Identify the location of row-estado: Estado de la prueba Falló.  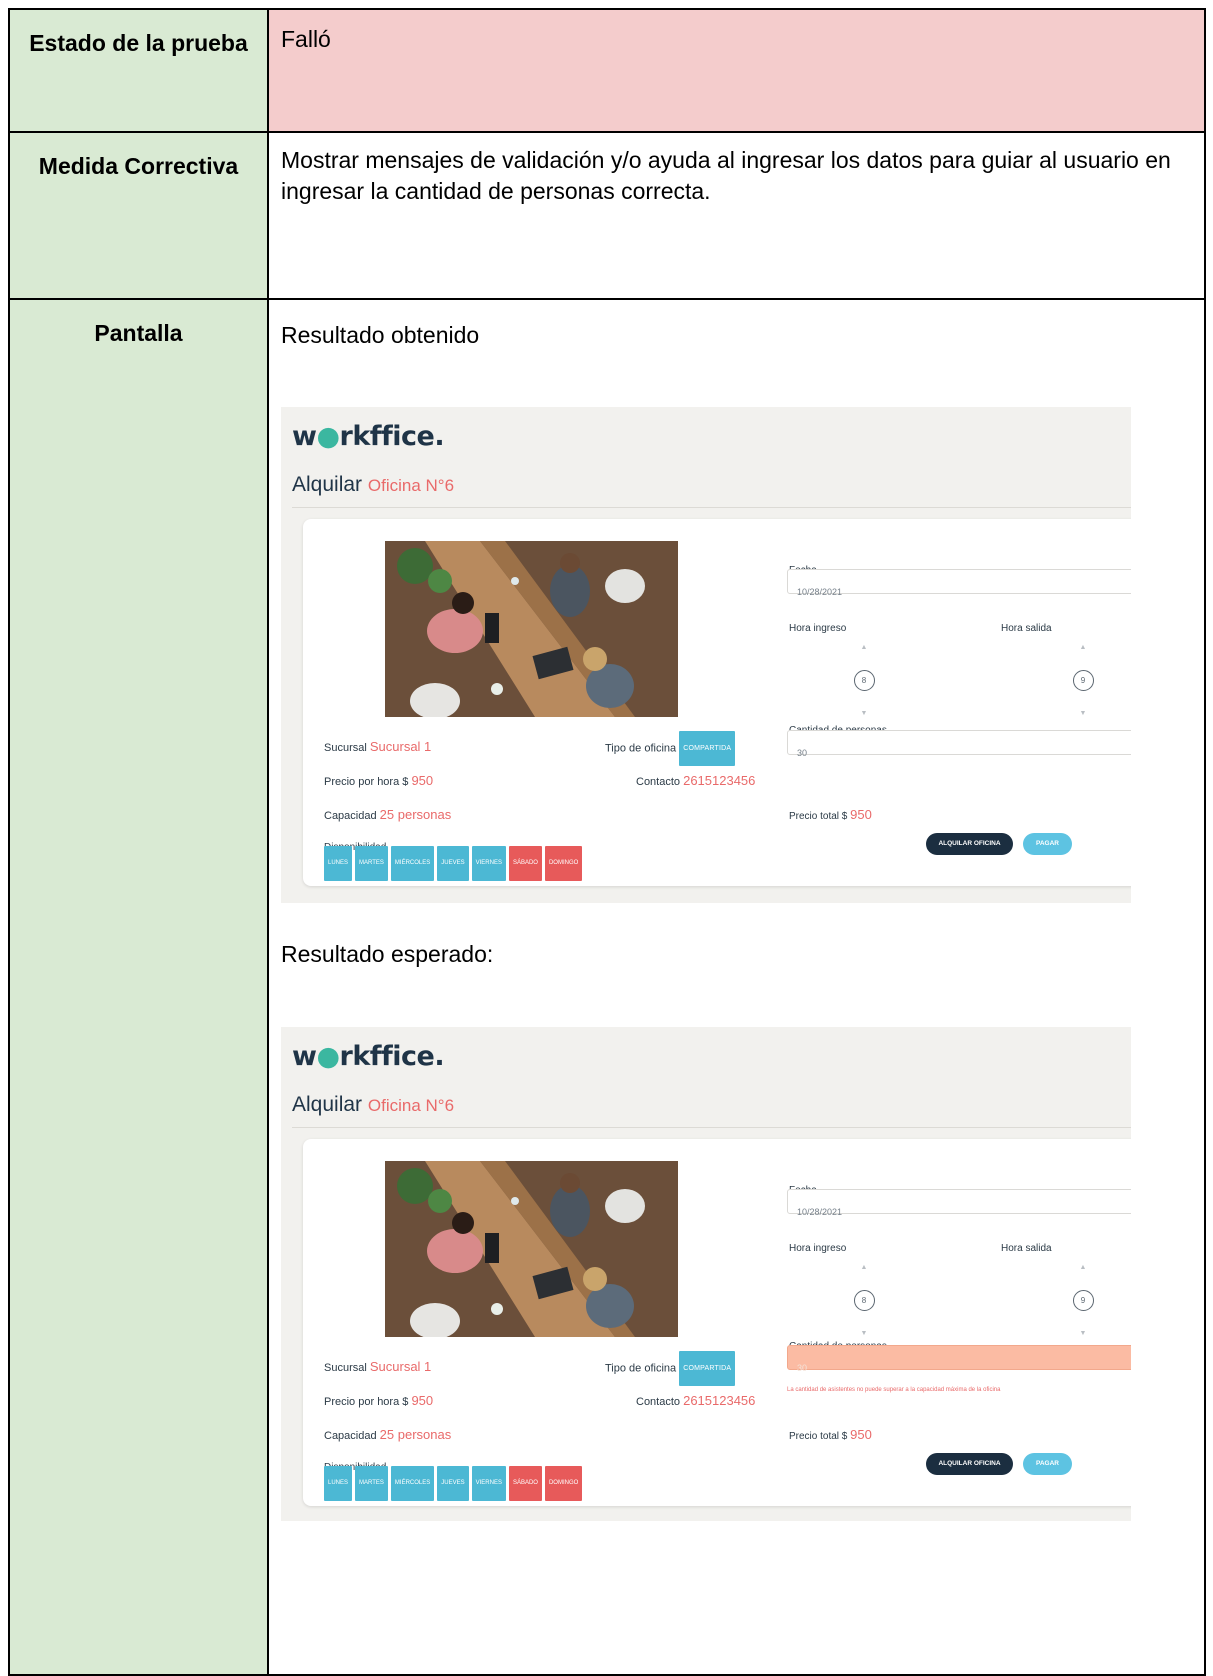
(607, 70).